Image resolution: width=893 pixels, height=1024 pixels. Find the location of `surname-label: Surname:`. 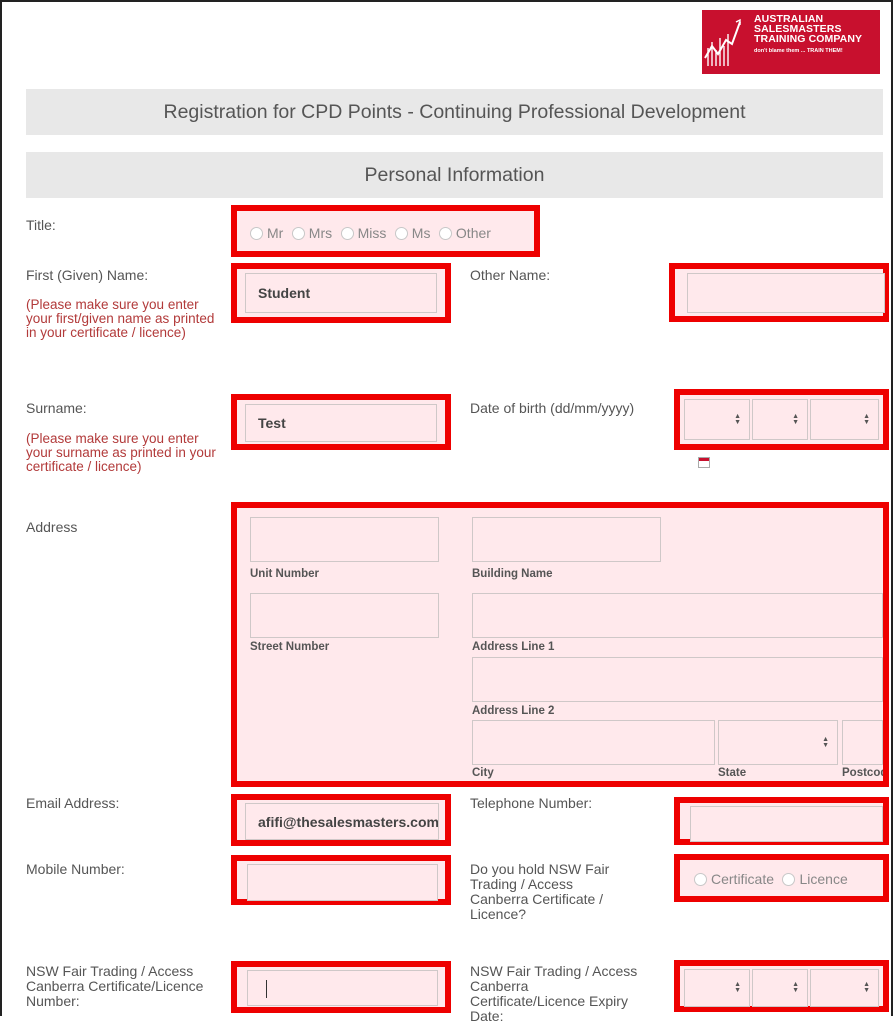

surname-label: Surname: is located at coordinates (56, 408).